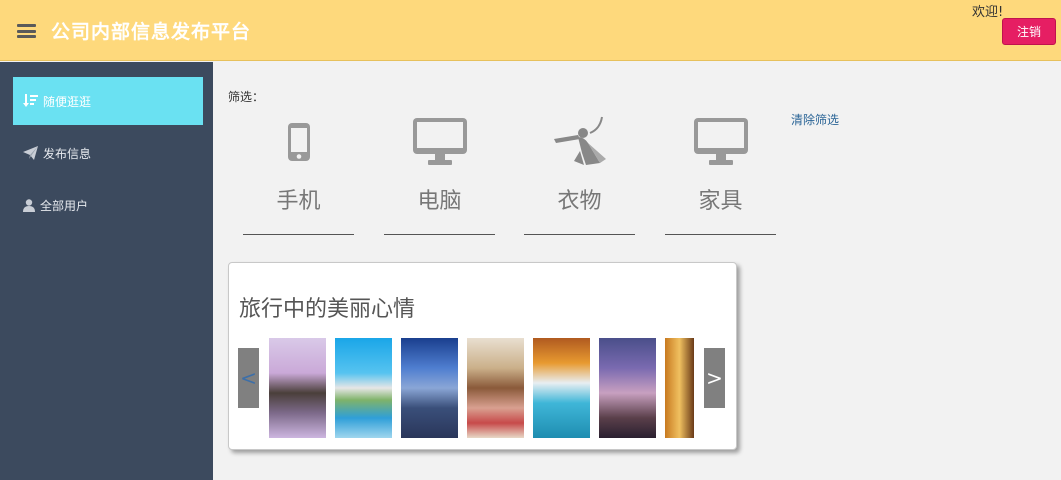 The image size is (1061, 480). I want to click on send-icon, so click(30, 153).